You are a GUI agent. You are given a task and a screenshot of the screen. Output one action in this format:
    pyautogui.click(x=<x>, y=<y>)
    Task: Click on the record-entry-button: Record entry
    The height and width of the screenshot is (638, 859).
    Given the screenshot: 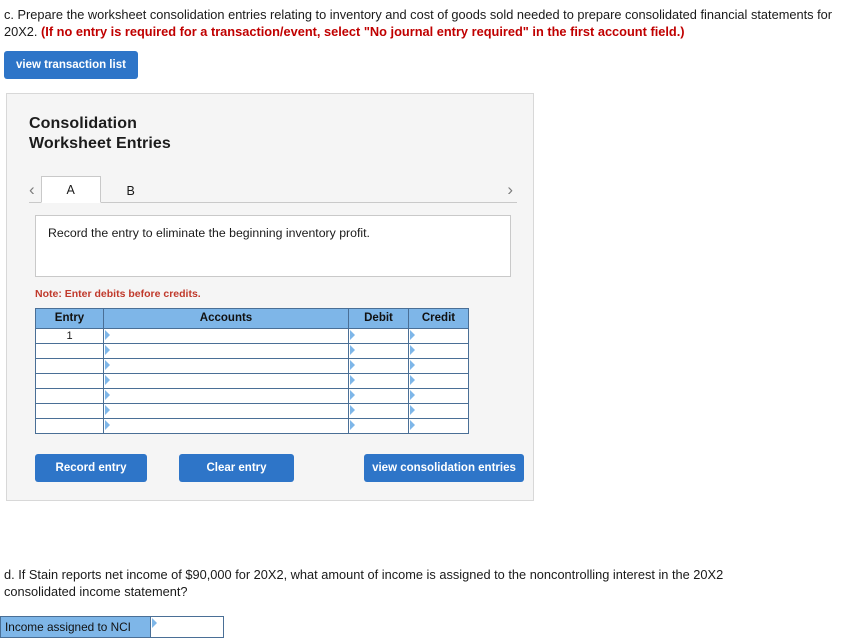 What is the action you would take?
    pyautogui.click(x=91, y=467)
    